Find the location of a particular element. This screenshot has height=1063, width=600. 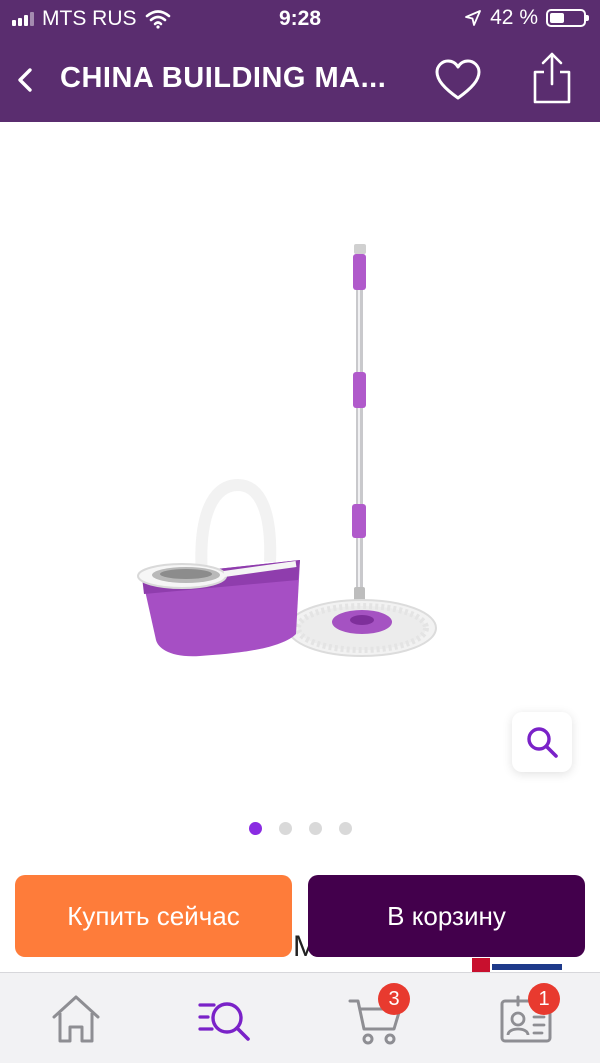

status-right: 42 % is located at coordinates (526, 18).